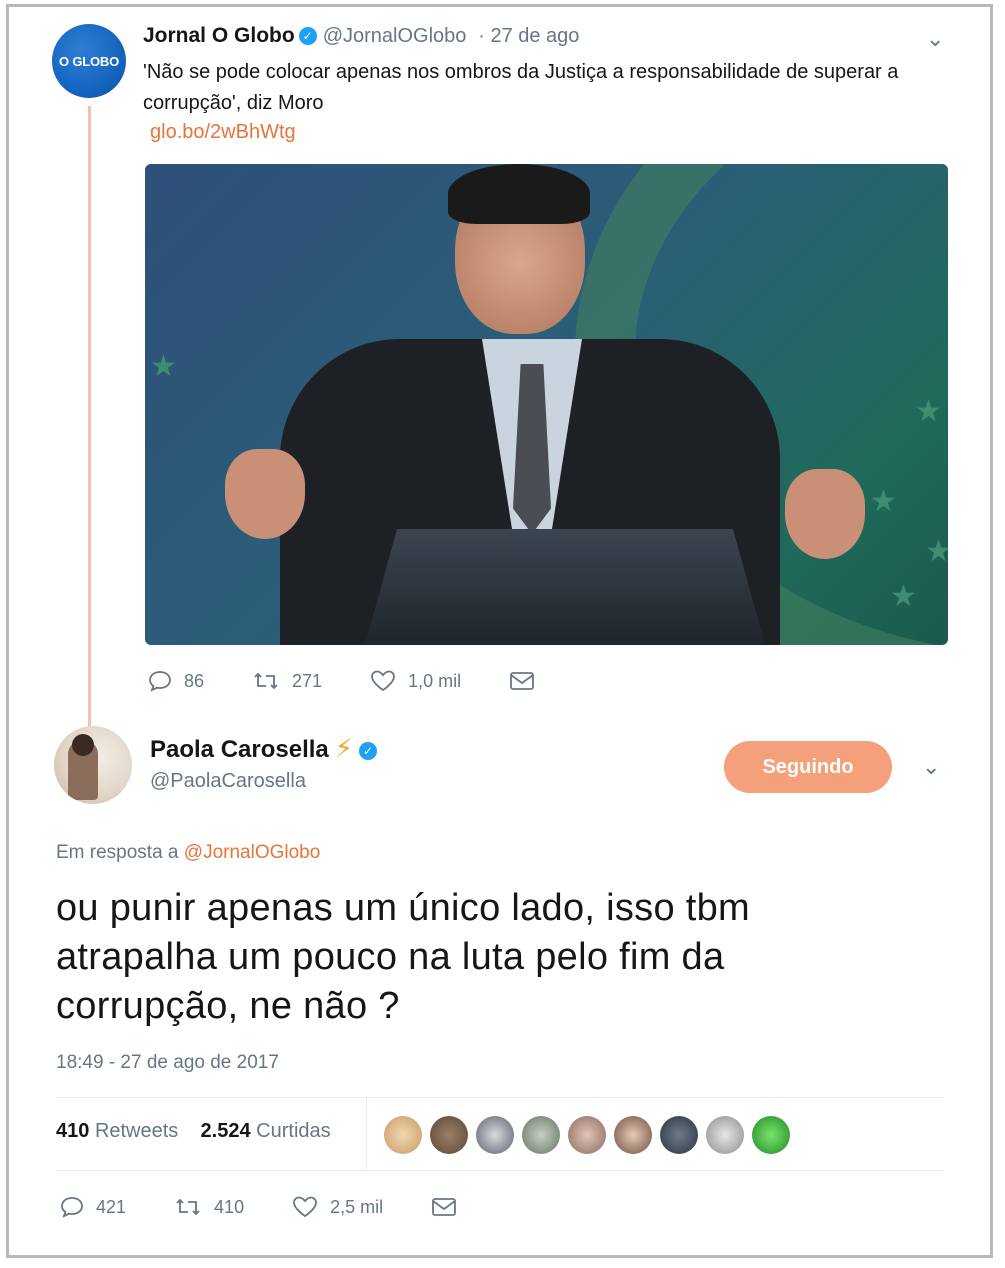 This screenshot has height=1268, width=1005. I want to click on retweet-count: 410, so click(229, 1206).